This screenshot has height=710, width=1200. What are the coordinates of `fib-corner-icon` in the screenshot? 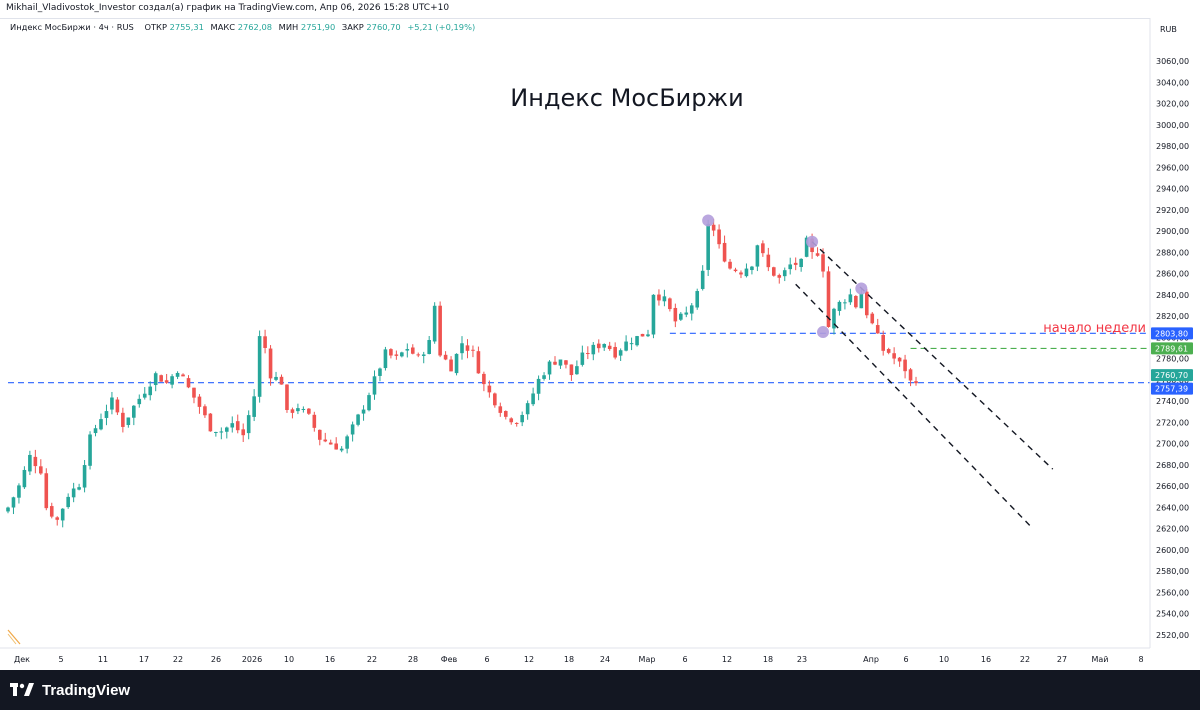 It's located at (14, 637).